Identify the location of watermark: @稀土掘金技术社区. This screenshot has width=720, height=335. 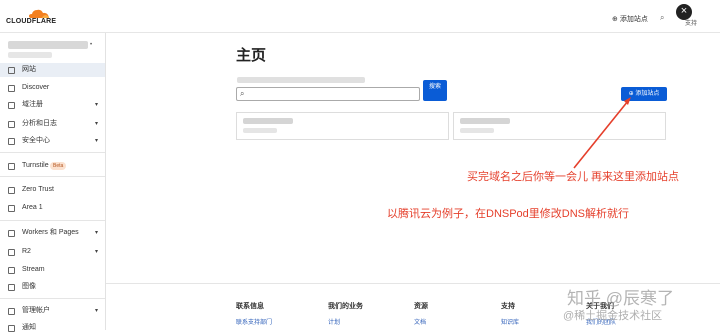
(613, 316).